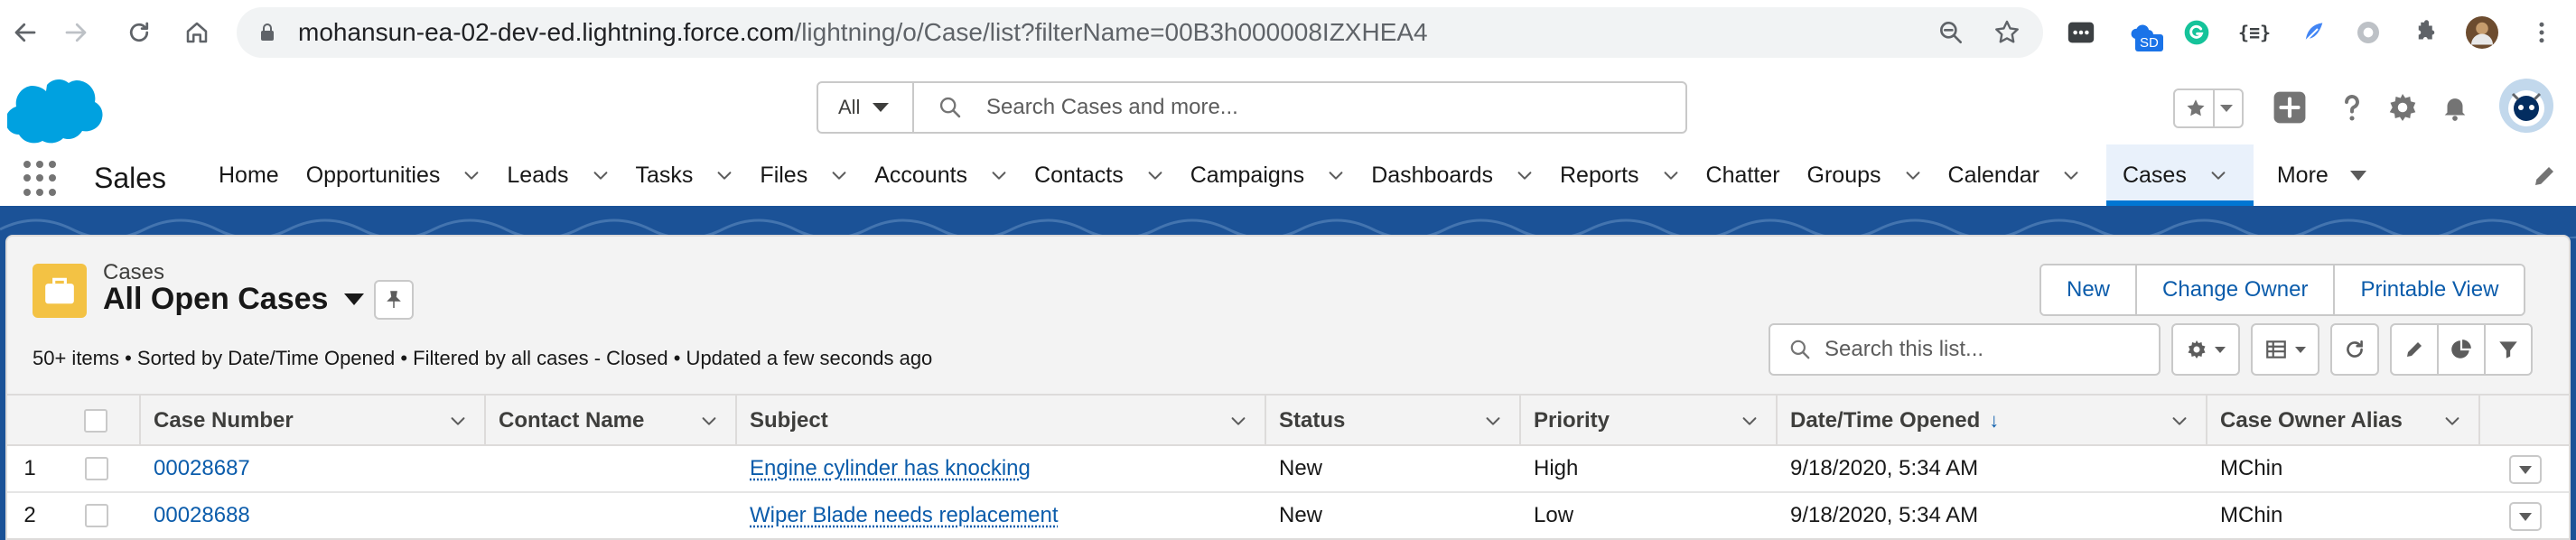  What do you see at coordinates (1649, 421) in the screenshot?
I see `column-header-priority: Priority` at bounding box center [1649, 421].